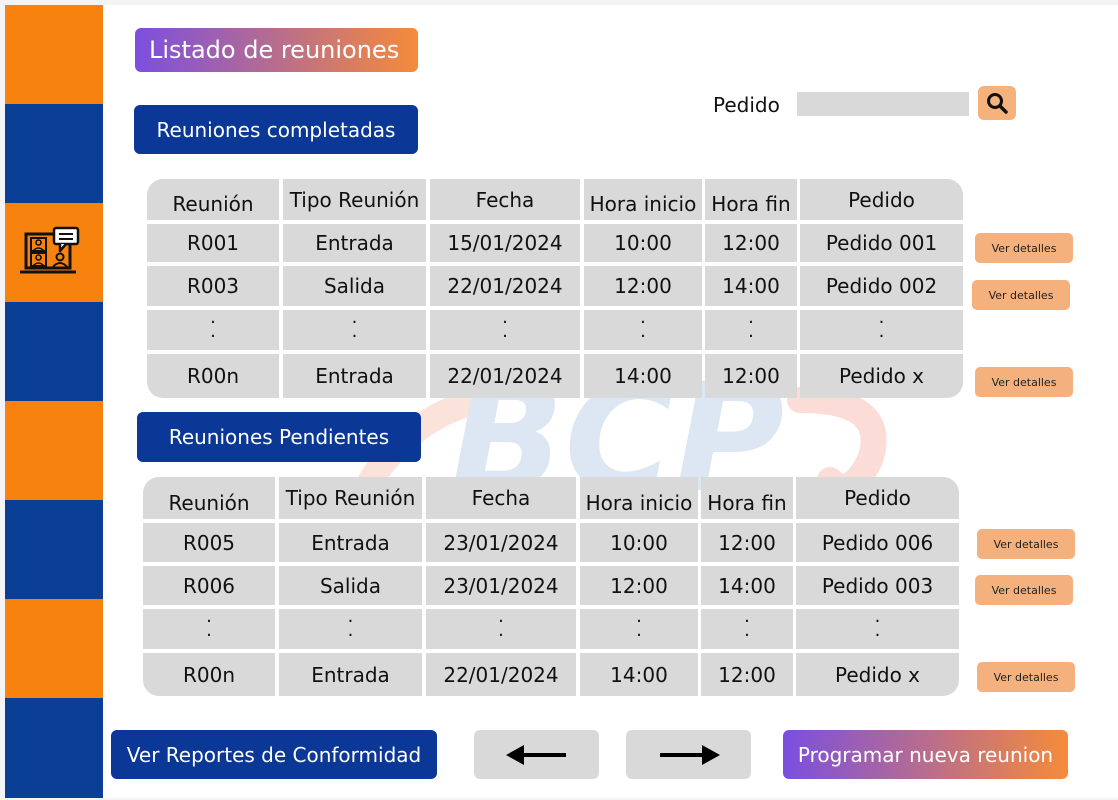 The image size is (1118, 800). I want to click on search-button, so click(997, 103).